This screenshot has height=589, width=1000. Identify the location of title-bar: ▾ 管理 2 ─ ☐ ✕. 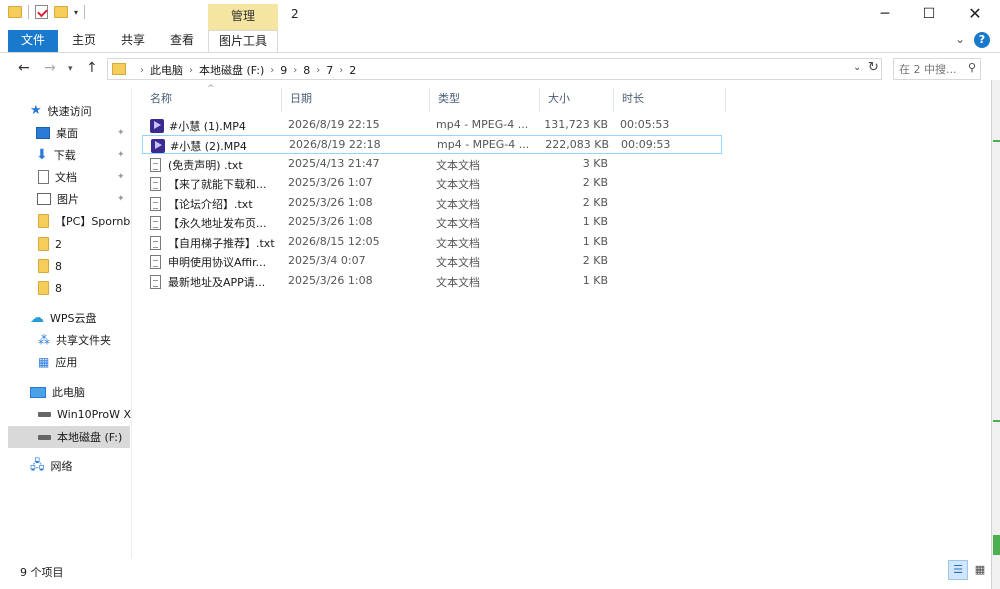
(500, 15).